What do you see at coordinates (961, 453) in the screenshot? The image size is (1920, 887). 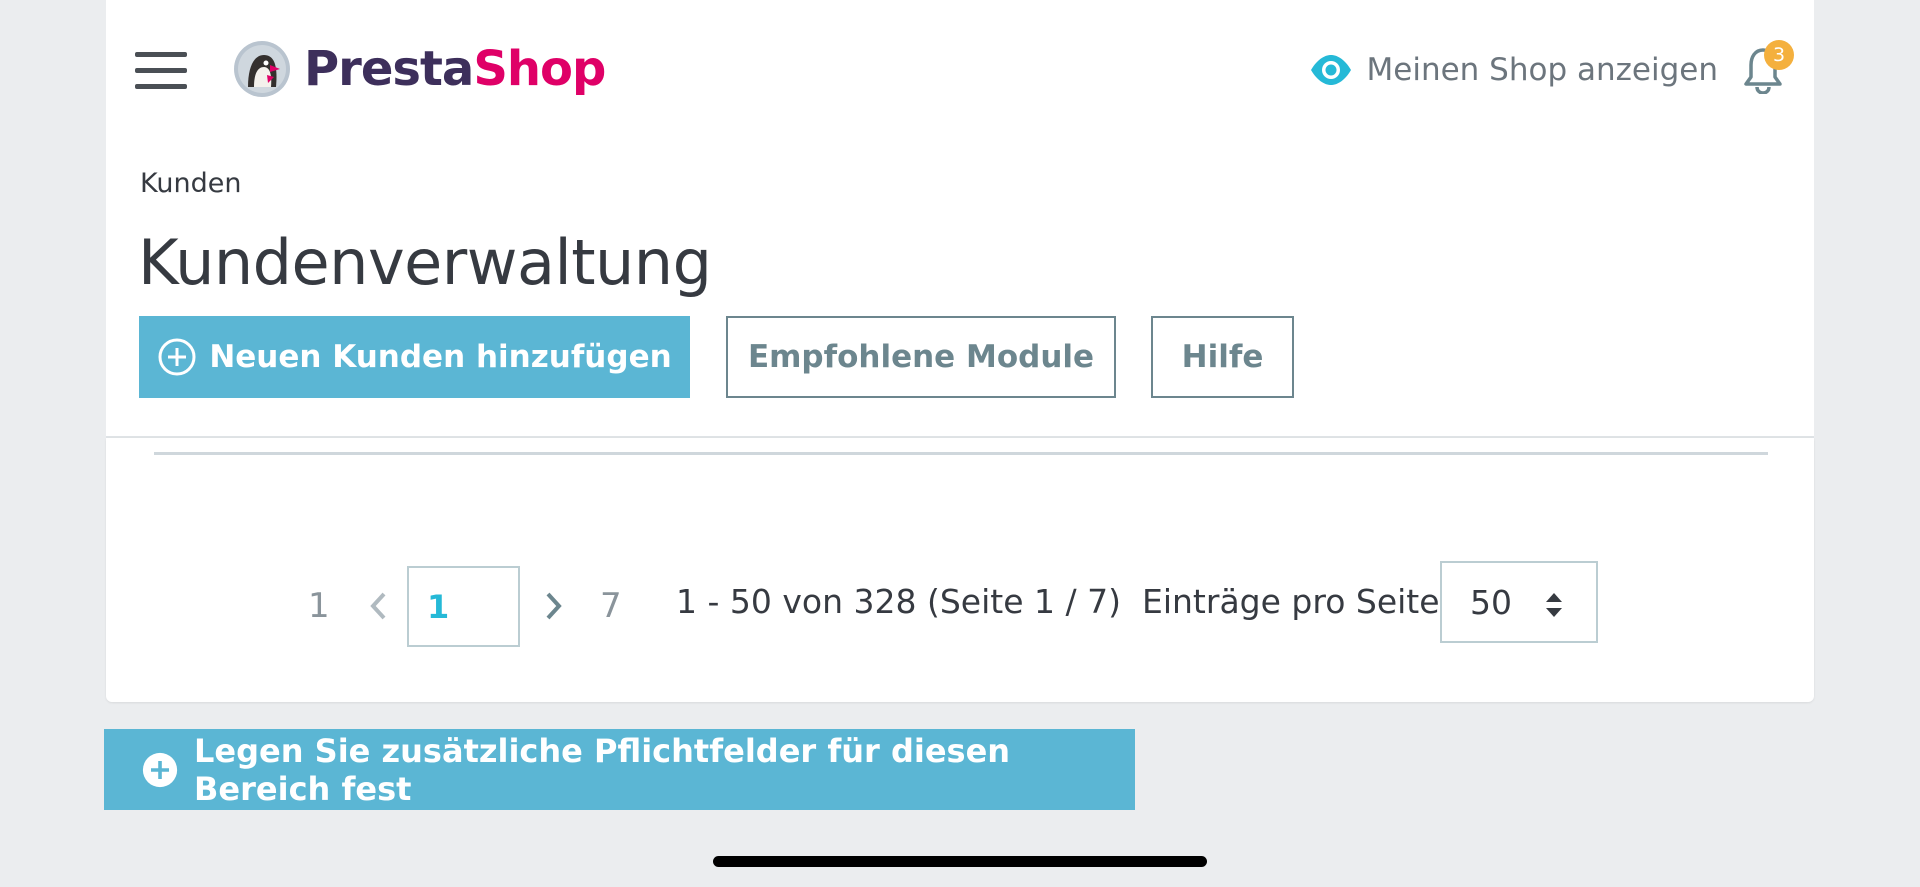 I see `divider` at bounding box center [961, 453].